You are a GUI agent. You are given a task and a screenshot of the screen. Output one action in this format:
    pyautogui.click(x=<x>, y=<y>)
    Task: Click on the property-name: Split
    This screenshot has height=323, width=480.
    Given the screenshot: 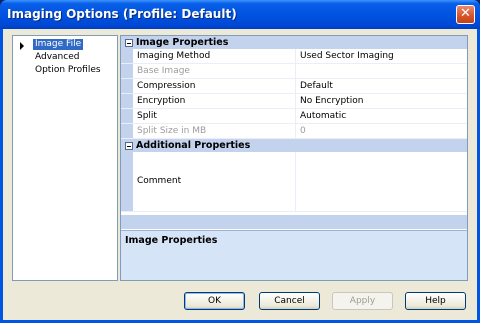 What is the action you would take?
    pyautogui.click(x=147, y=116)
    